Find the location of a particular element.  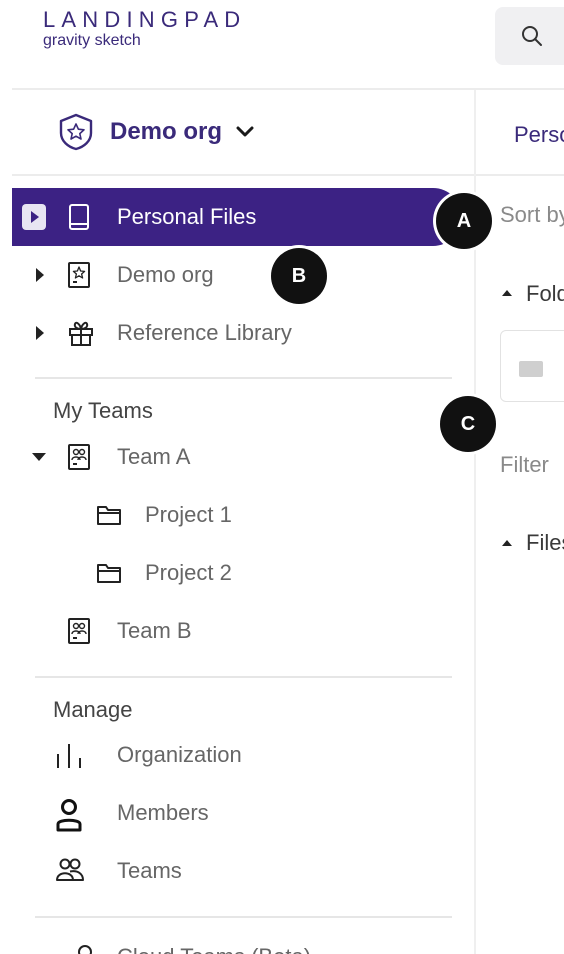

section-title-manage: Manage is located at coordinates (93, 709).